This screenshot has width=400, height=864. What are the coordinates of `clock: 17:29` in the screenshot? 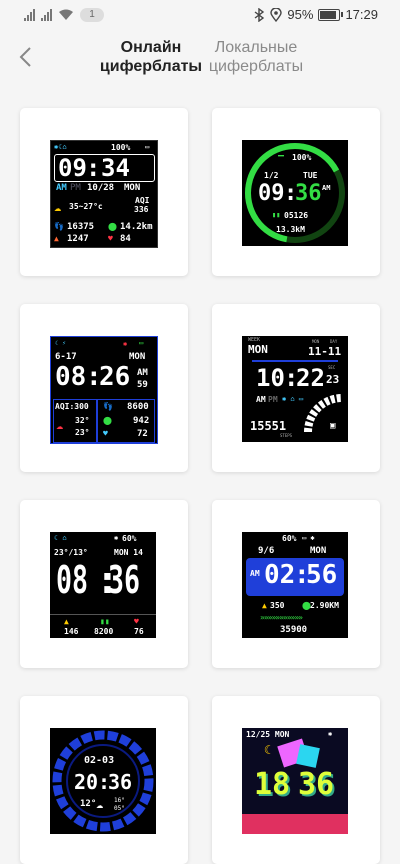 It's located at (361, 14).